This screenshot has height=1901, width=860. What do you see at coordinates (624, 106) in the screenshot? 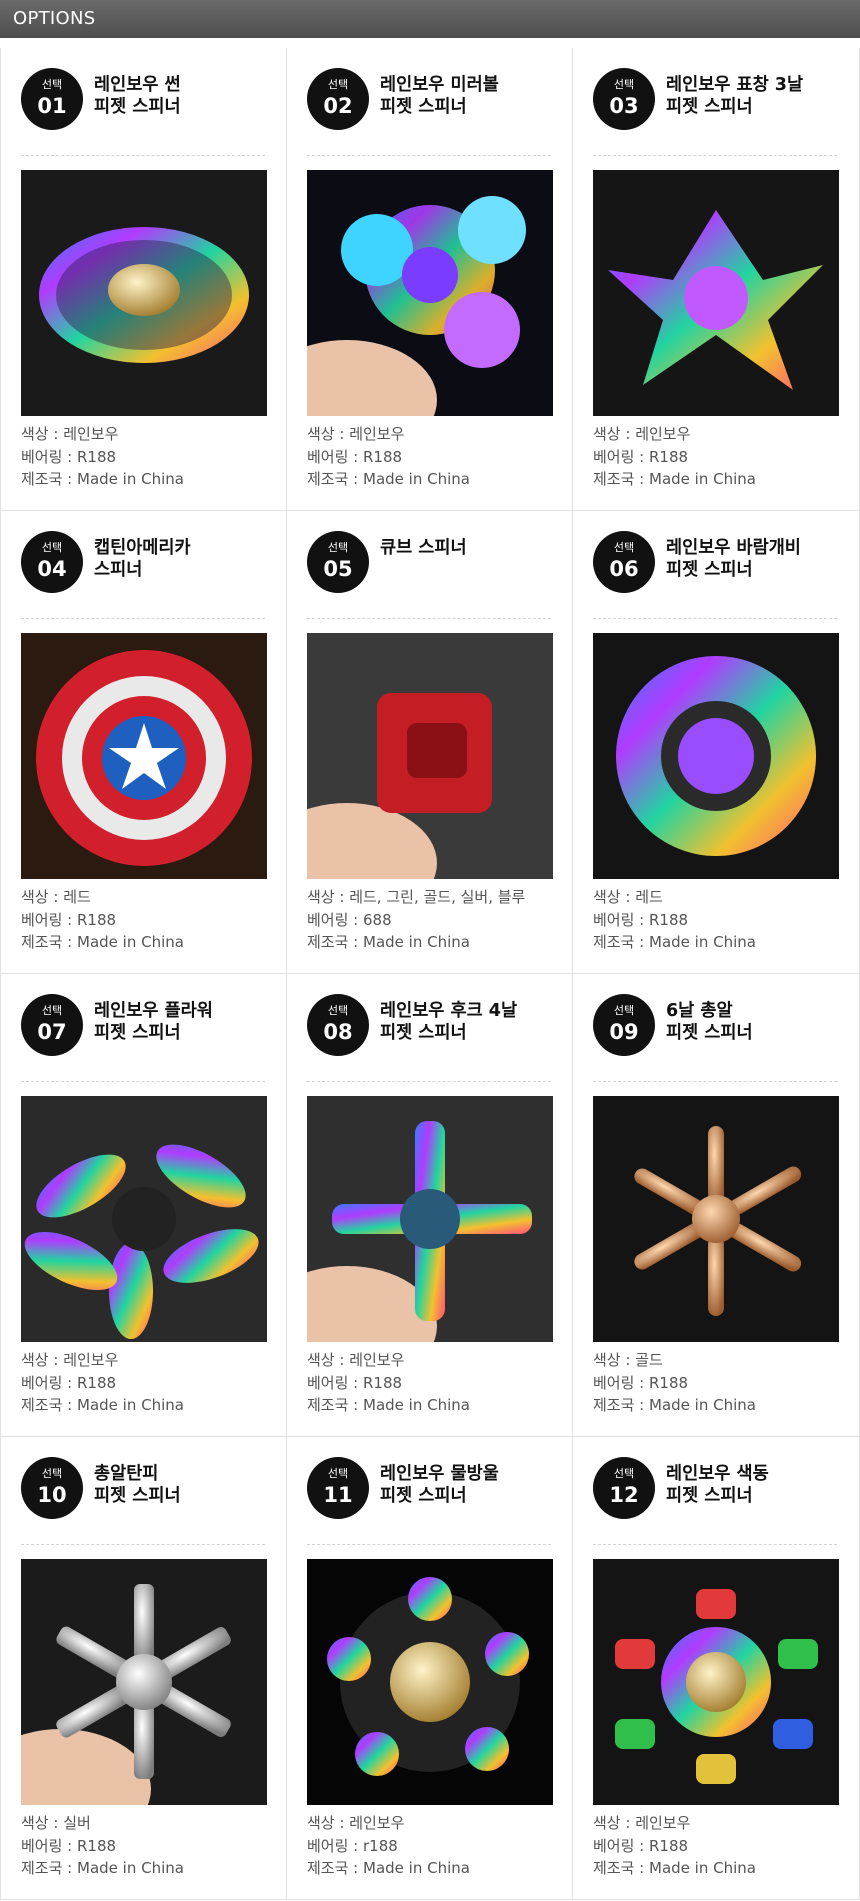
I see `option-number: 03` at bounding box center [624, 106].